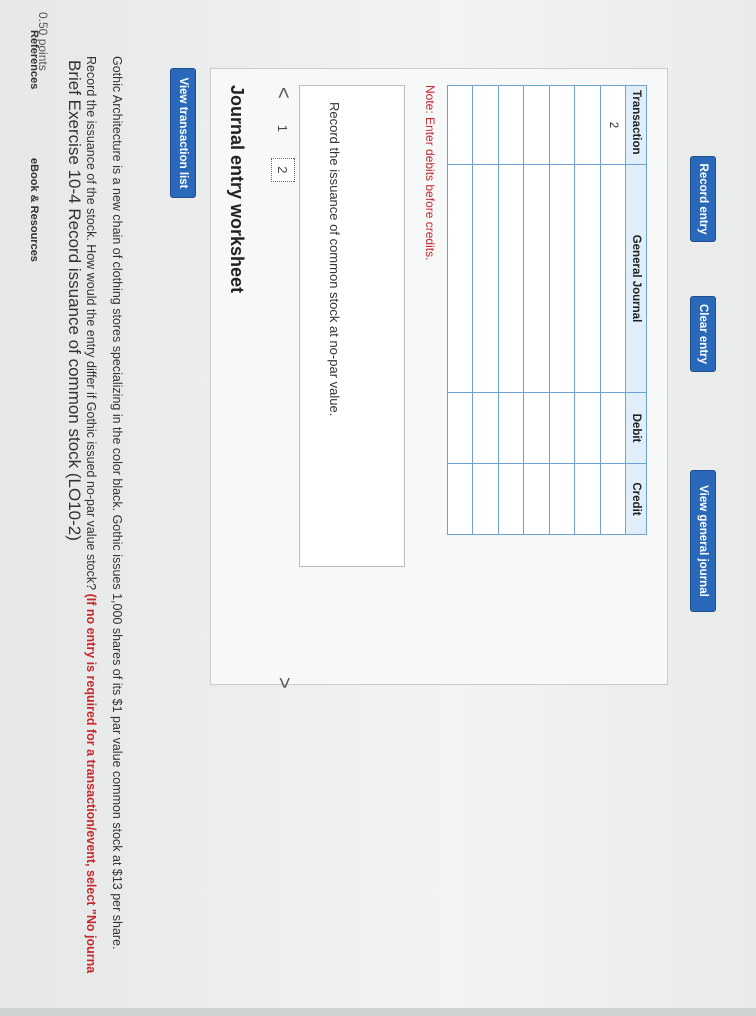 The height and width of the screenshot is (1016, 756). I want to click on table-header-row: Transaction General Journal Debit Credit, so click(636, 310).